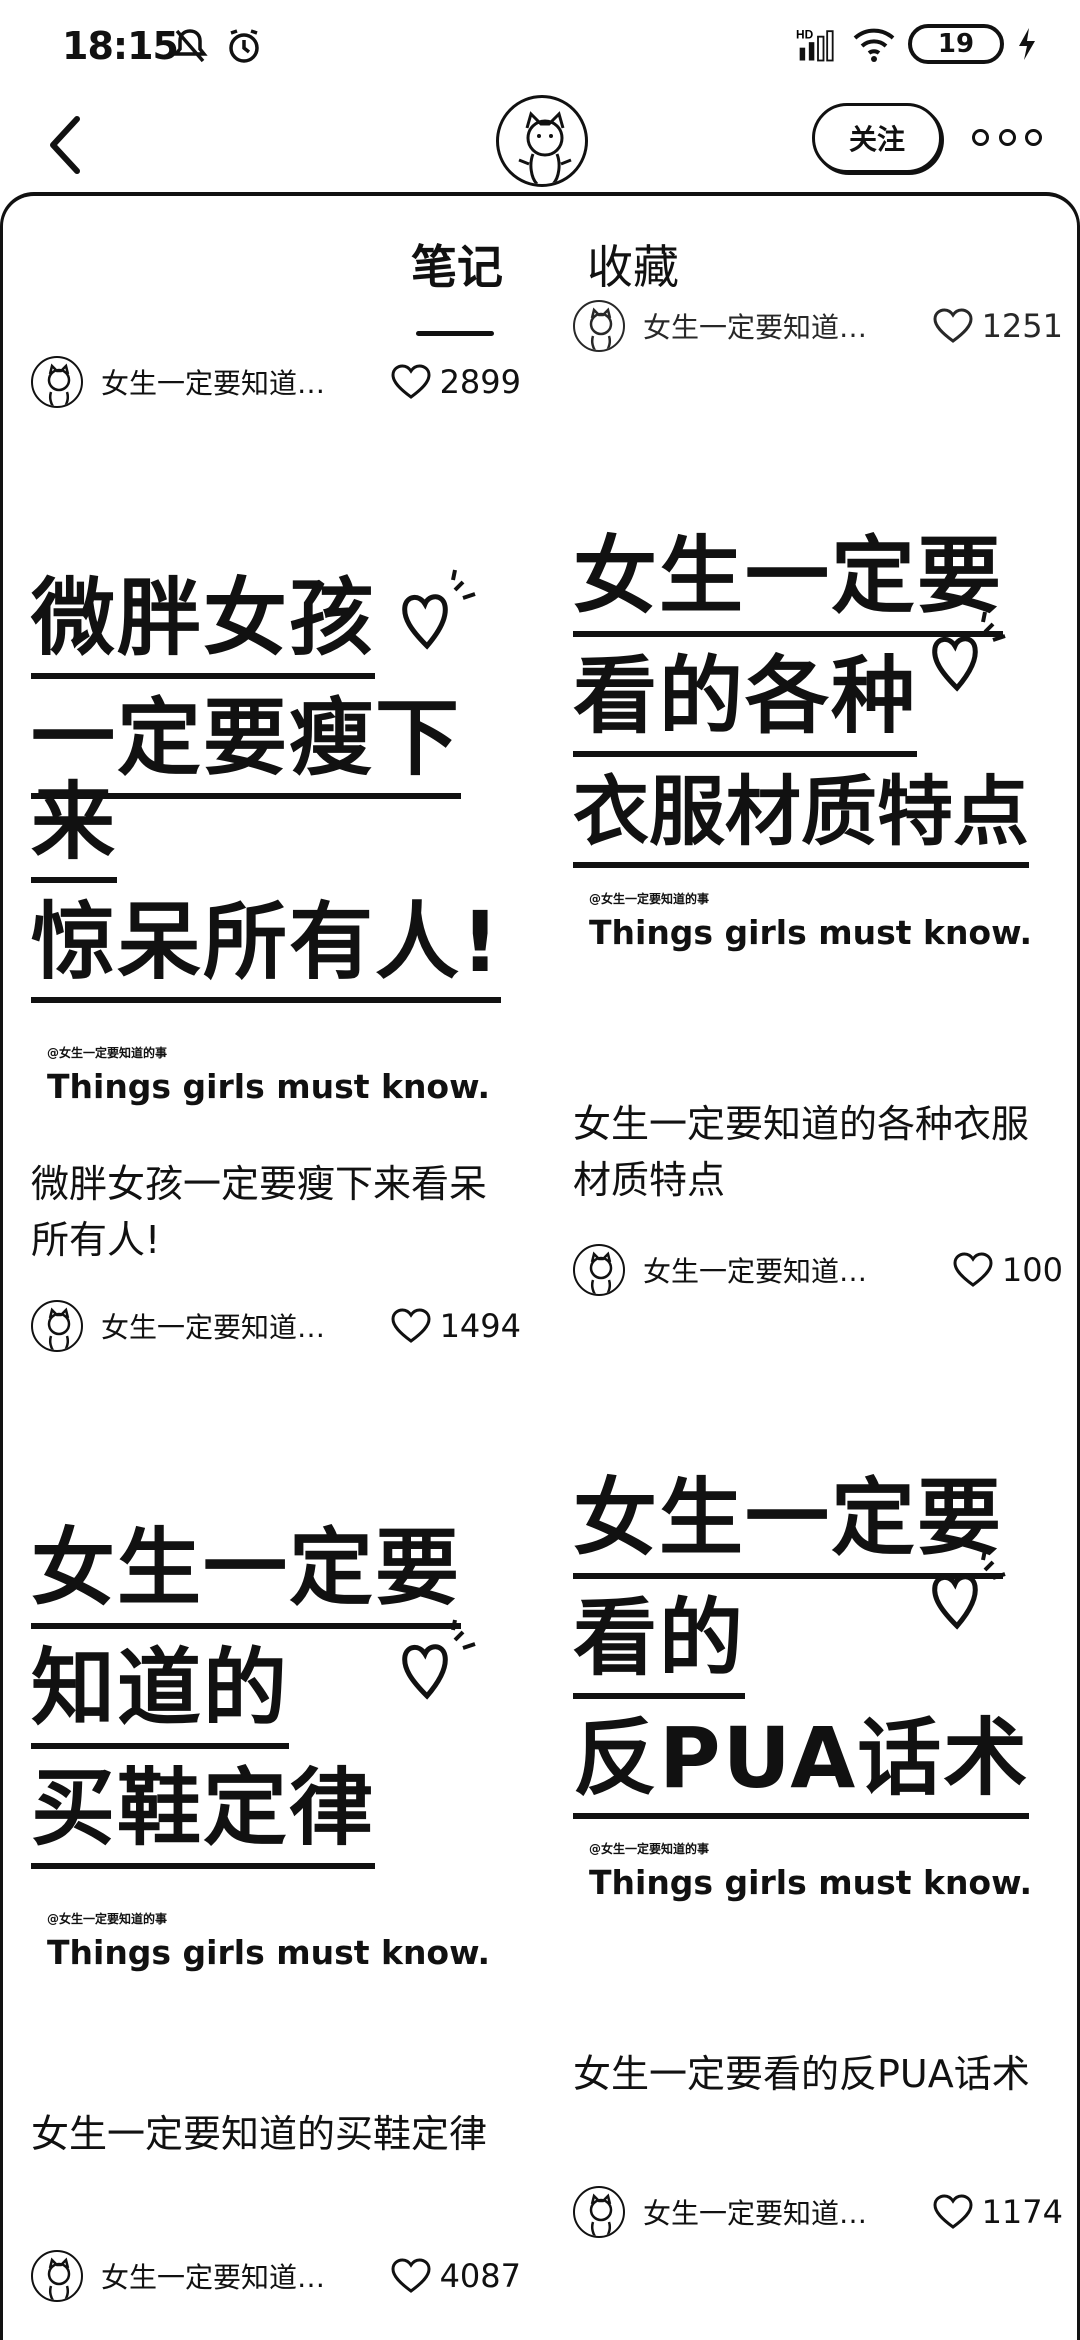 The height and width of the screenshot is (2340, 1080). I want to click on like-button: 1174, so click(997, 2212).